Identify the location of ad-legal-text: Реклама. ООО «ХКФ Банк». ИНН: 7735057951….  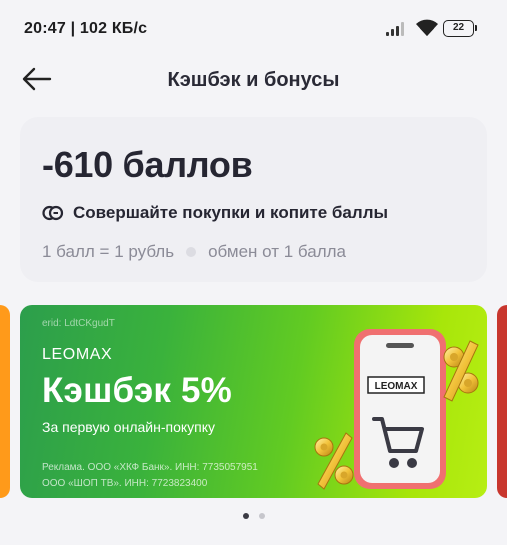
(150, 476).